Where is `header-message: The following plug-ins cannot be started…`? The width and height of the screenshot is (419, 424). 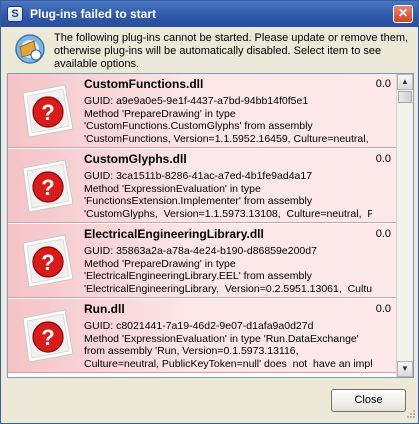 header-message: The following plug-ins cannot be started… is located at coordinates (231, 51).